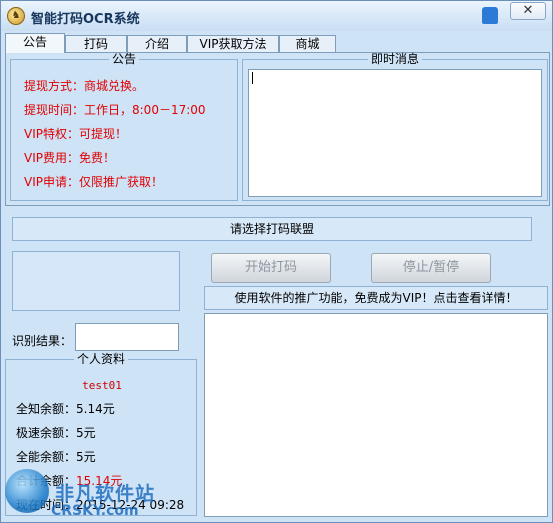 This screenshot has width=553, height=523. Describe the element at coordinates (272, 229) in the screenshot. I see `alliance-select: 请选择打码联盟` at that location.